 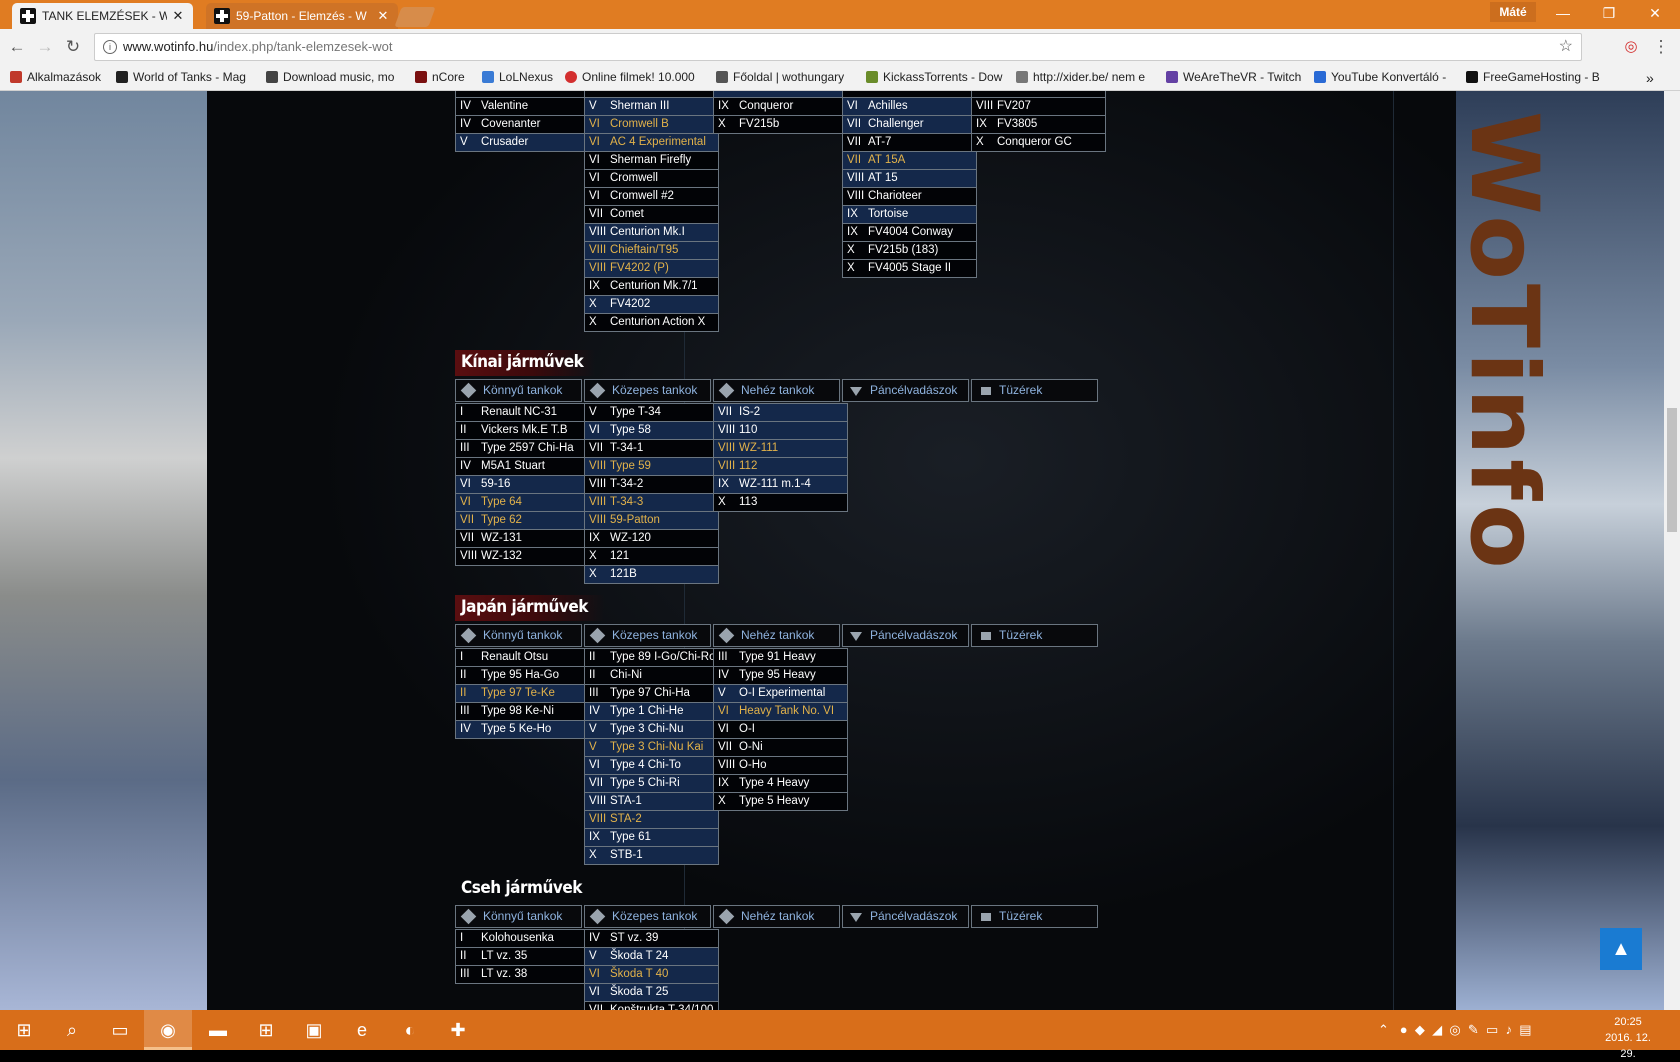 What do you see at coordinates (780, 412) in the screenshot?
I see `tank-row: VII IS-2` at bounding box center [780, 412].